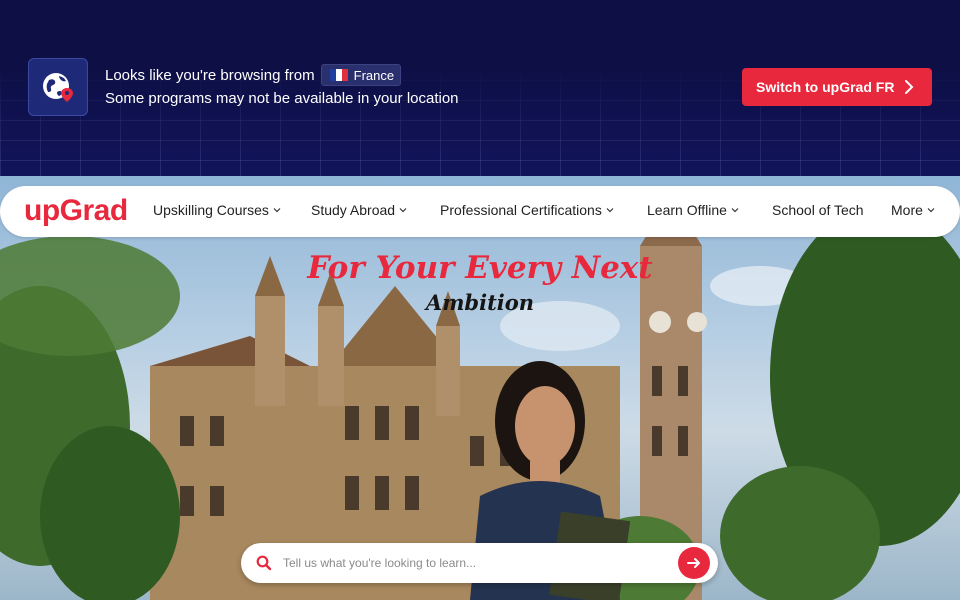  Describe the element at coordinates (210, 75) in the screenshot. I see `browsing-prefix: Looks like you're browsing from` at that location.